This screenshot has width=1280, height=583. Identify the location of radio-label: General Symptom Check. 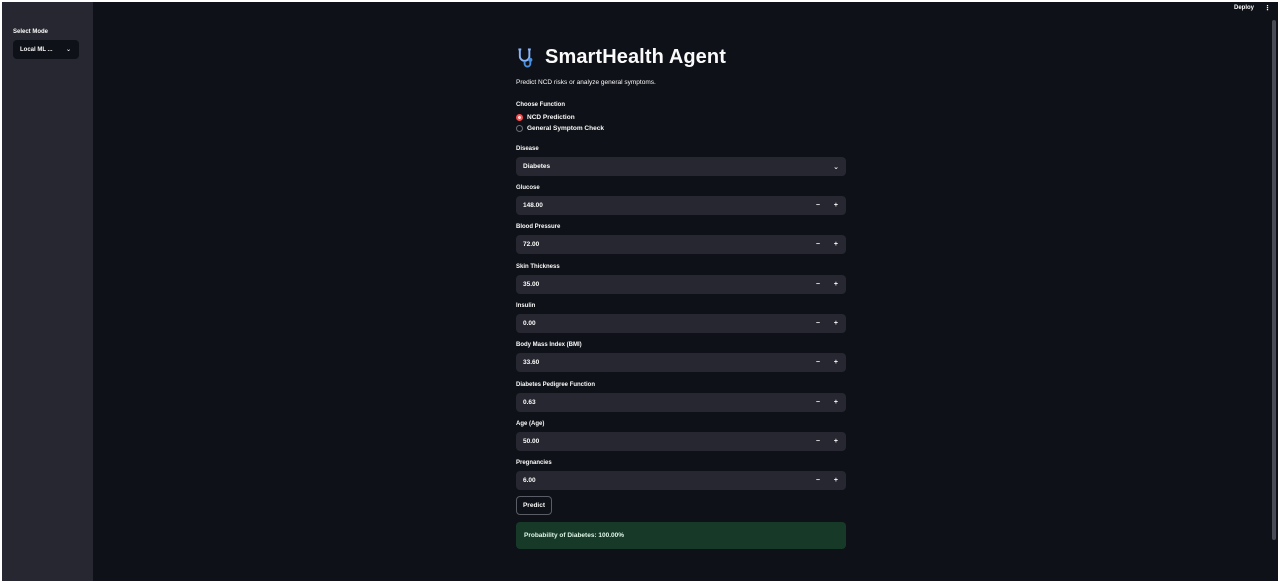
(565, 128).